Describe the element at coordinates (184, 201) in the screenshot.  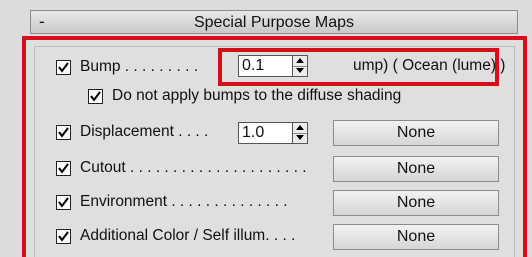
I see `environment-label: Environment . . . . . . . . . . . . . .` at that location.